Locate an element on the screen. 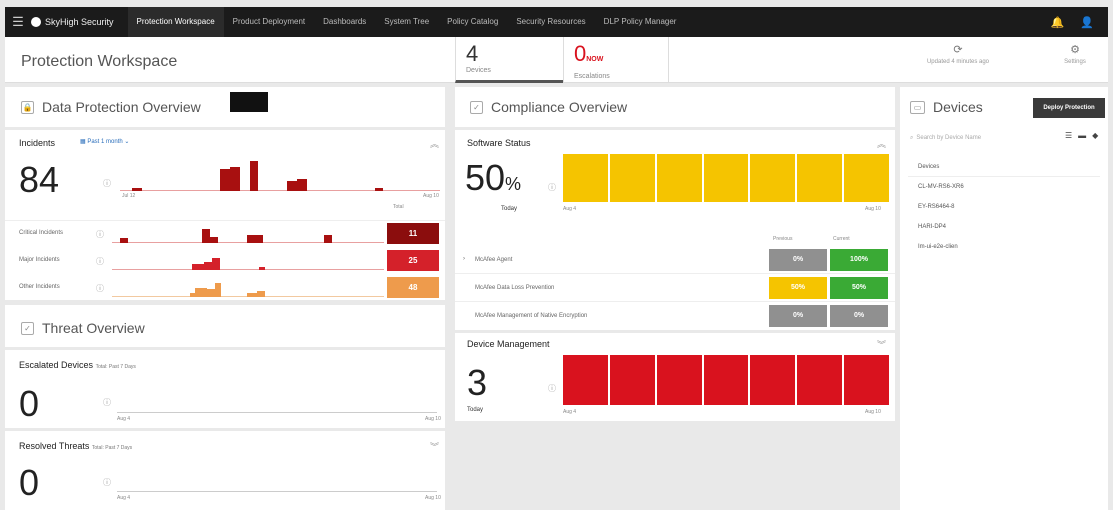 This screenshot has height=510, width=1113. device-list-item: CL-MV-RS6-XR6 is located at coordinates (1004, 187).